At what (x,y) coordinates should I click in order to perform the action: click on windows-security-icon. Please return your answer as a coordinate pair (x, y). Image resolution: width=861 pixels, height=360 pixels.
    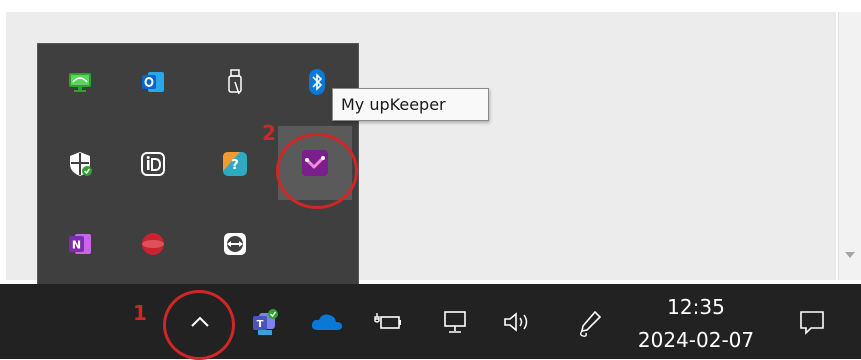
    Looking at the image, I should click on (80, 164).